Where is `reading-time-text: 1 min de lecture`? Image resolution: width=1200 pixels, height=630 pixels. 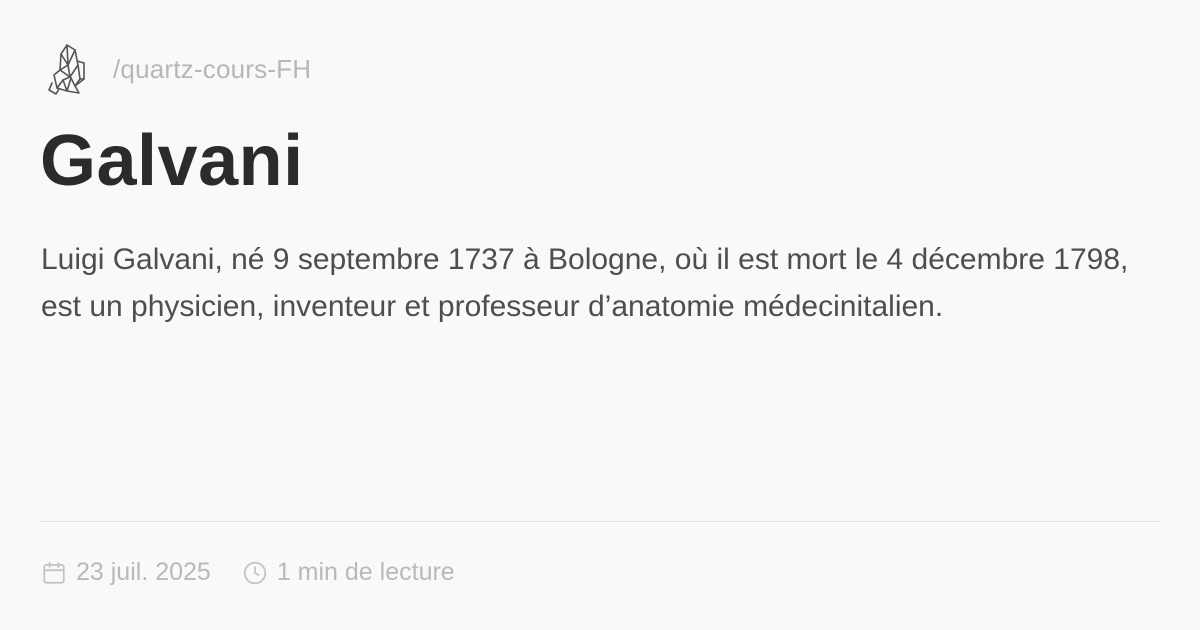 reading-time-text: 1 min de lecture is located at coordinates (365, 572).